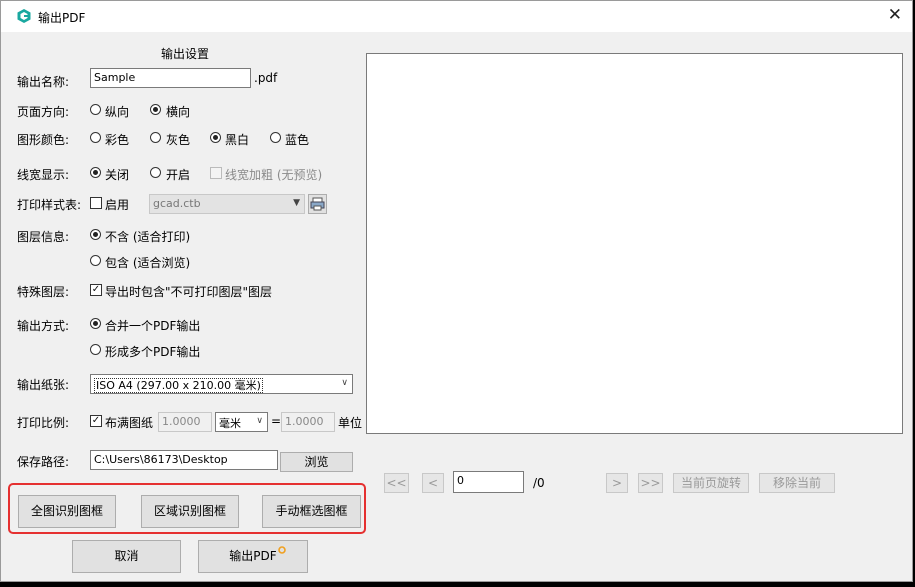 The height and width of the screenshot is (587, 915). I want to click on output-name-input: Sample, so click(170, 78).